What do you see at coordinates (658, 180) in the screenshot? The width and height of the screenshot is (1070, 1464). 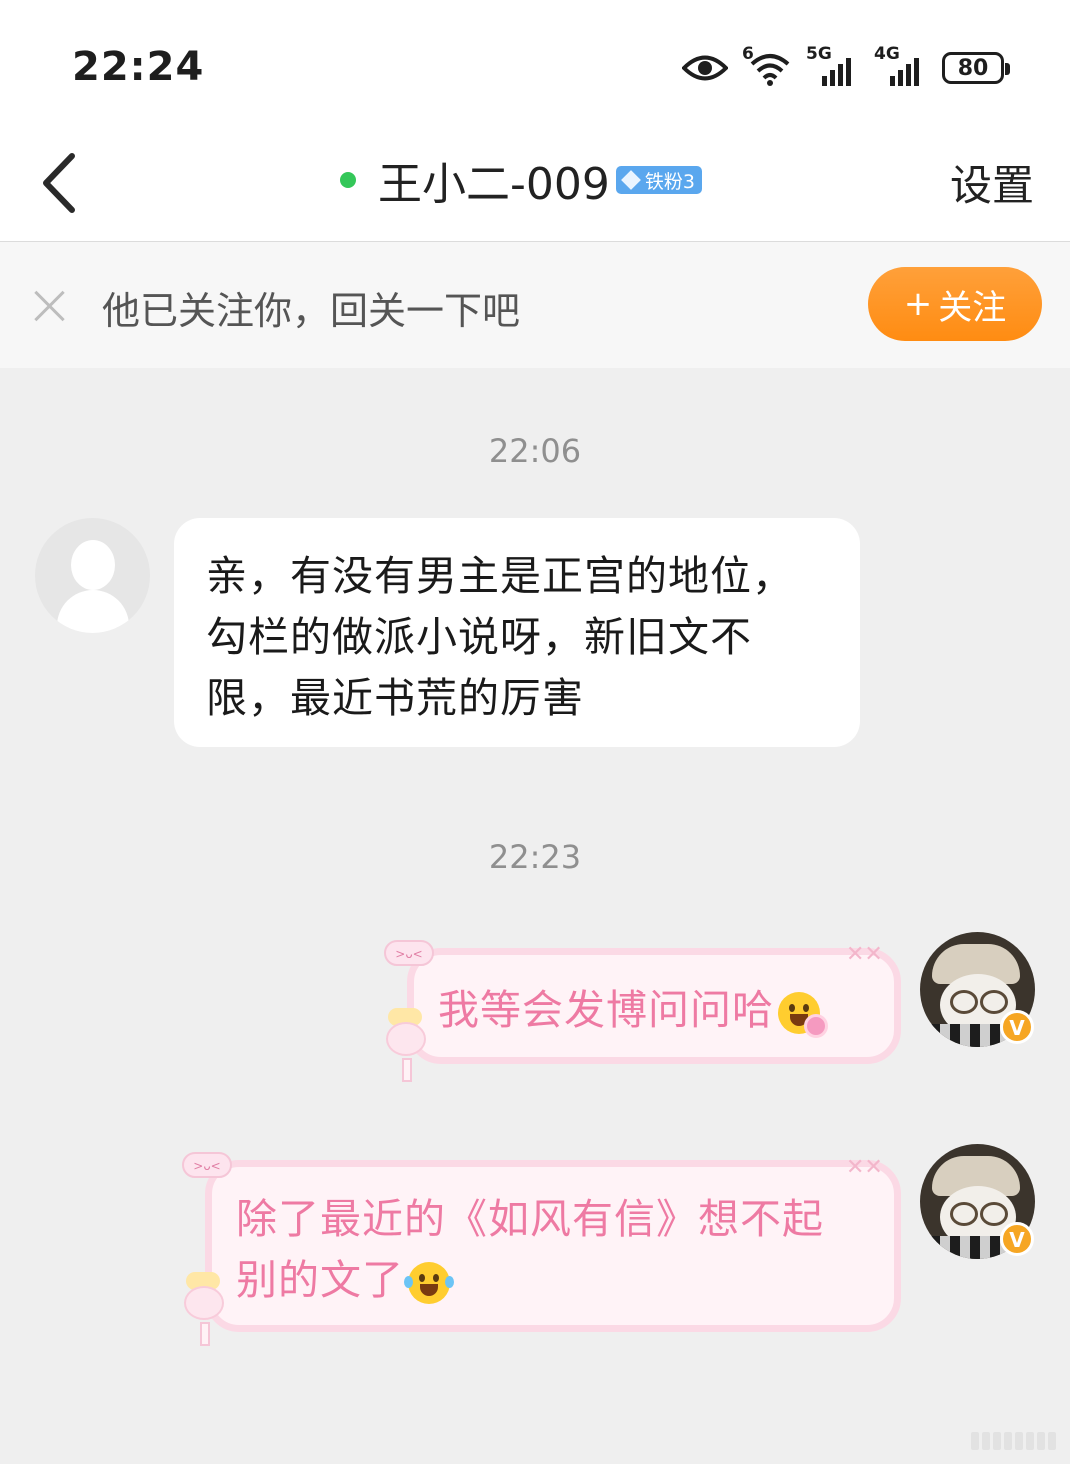 I see `fan-level-badge: 铁粉3` at bounding box center [658, 180].